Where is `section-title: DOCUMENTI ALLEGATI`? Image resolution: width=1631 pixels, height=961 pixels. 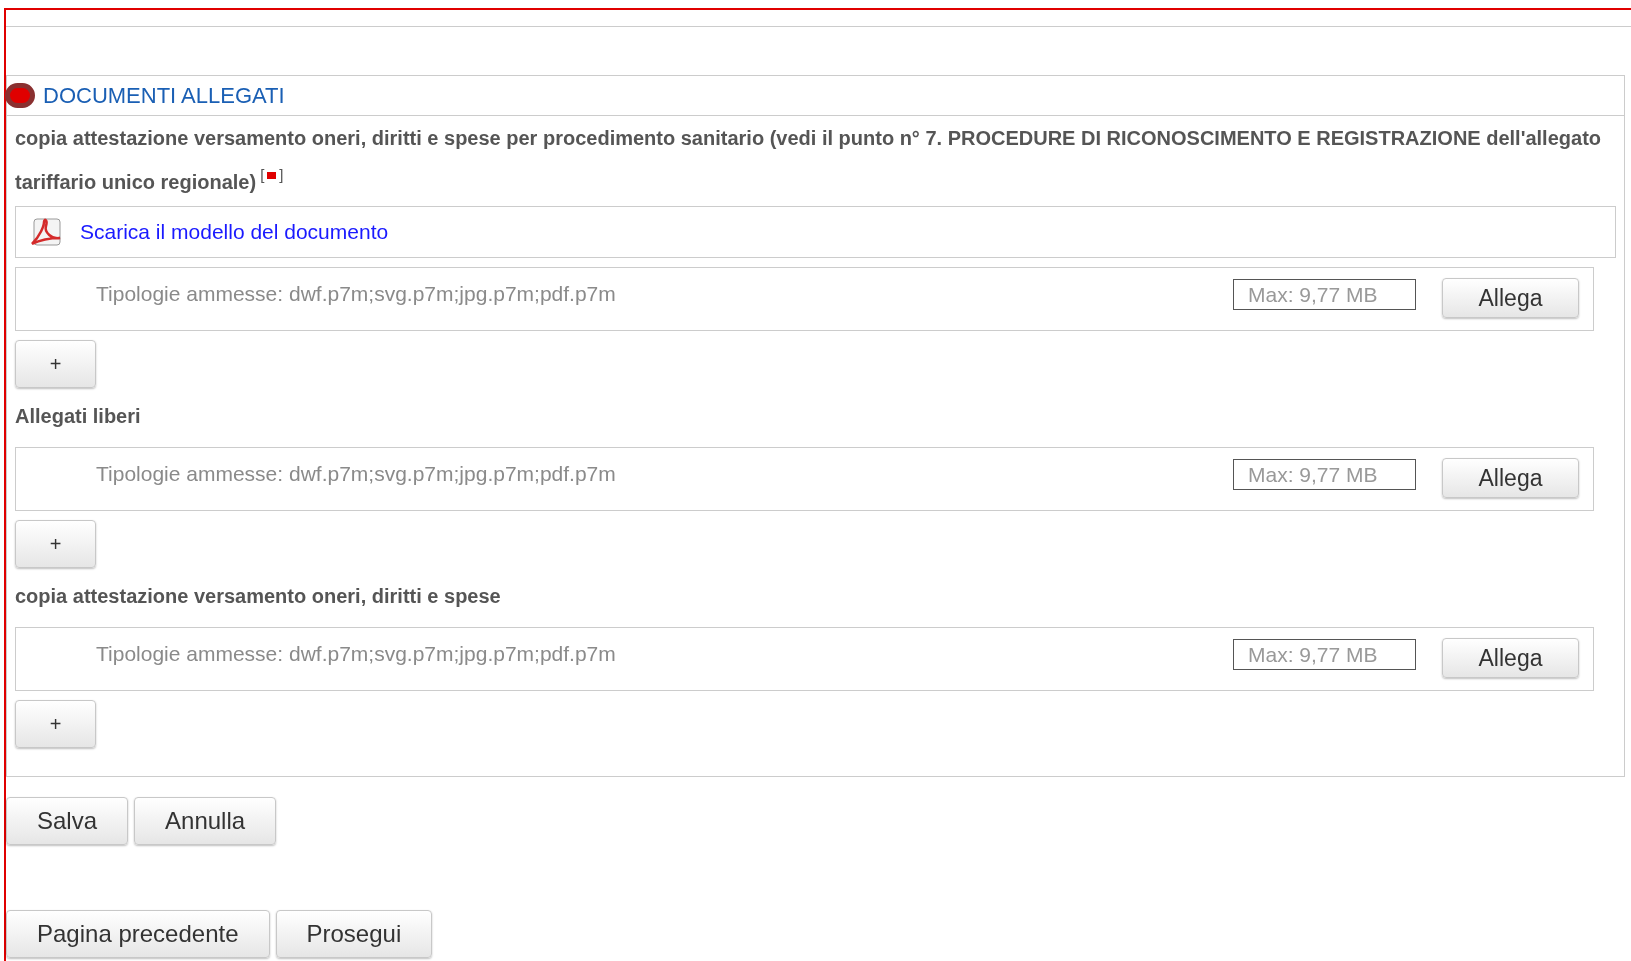
section-title: DOCUMENTI ALLEGATI is located at coordinates (164, 96).